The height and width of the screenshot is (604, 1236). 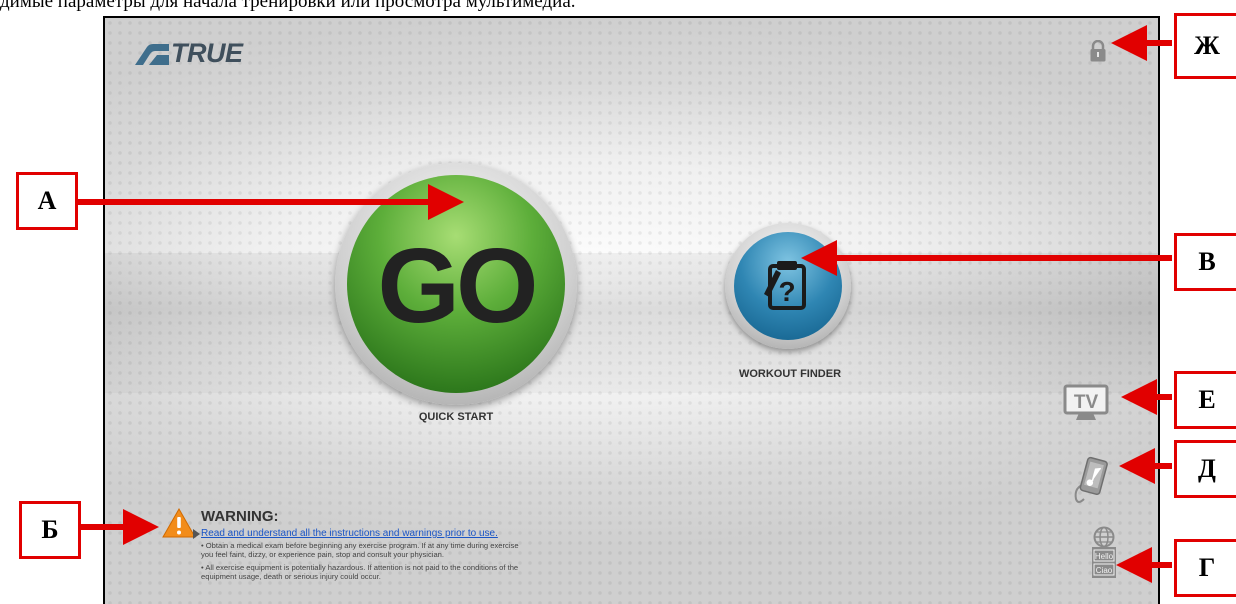 What do you see at coordinates (1090, 482) in the screenshot?
I see `music-player-icon` at bounding box center [1090, 482].